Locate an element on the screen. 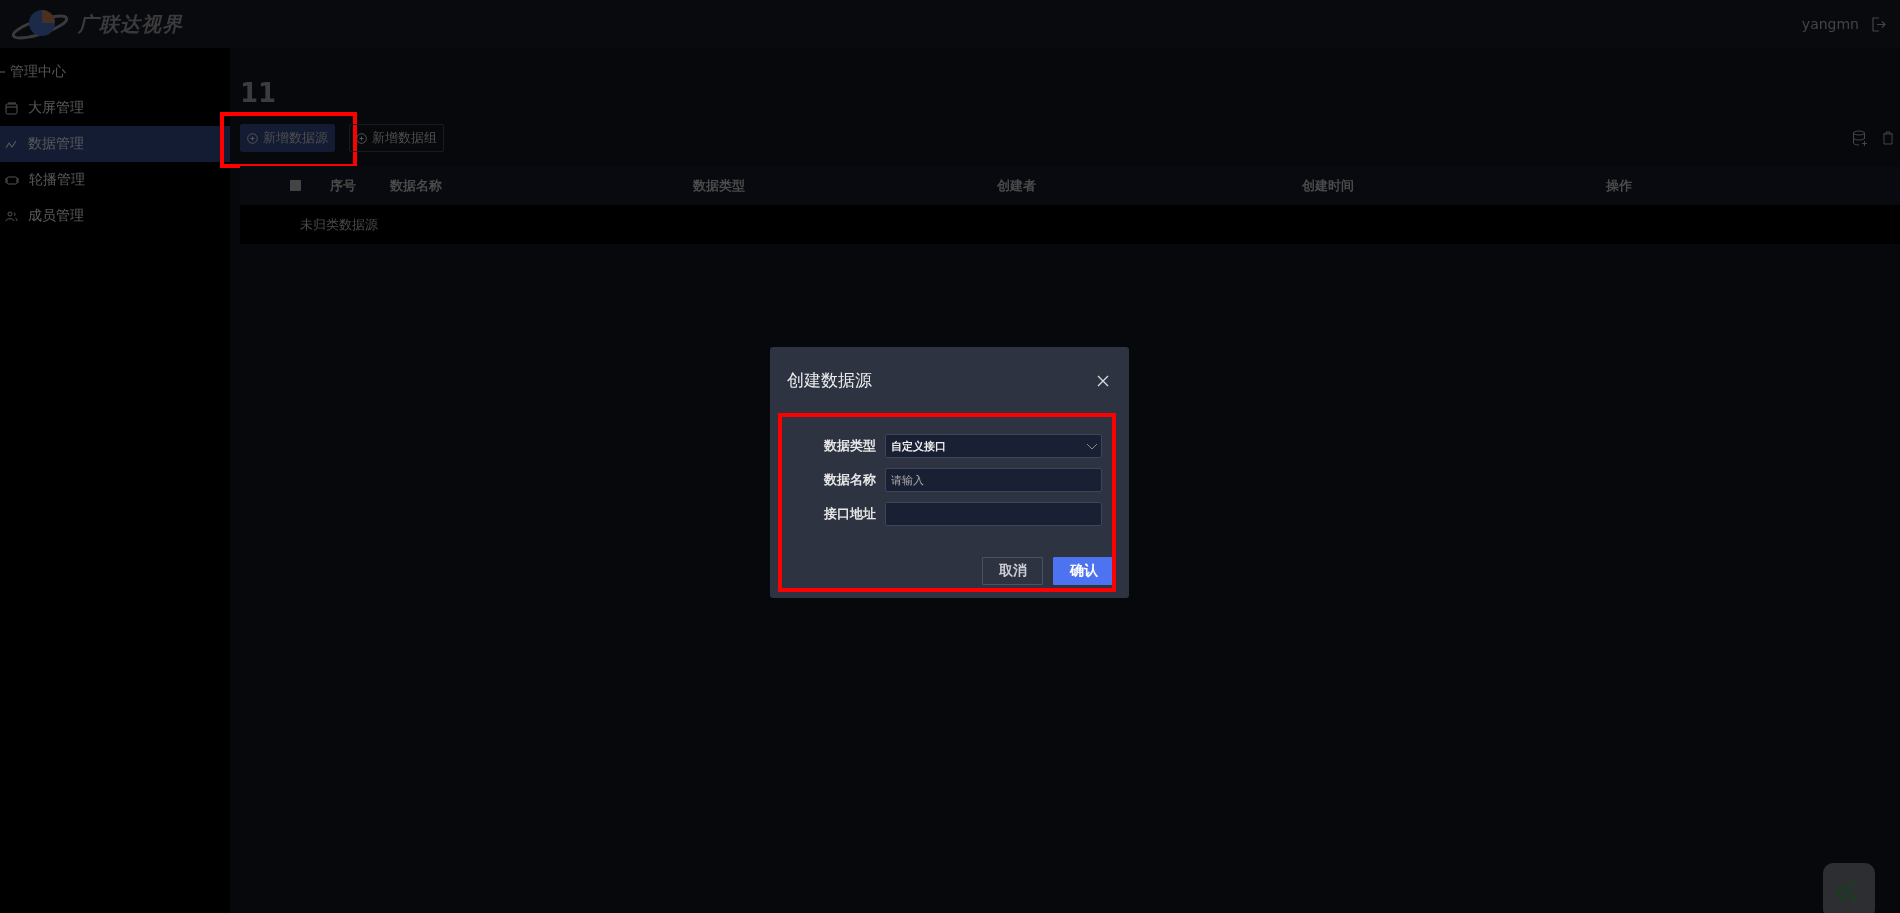 Image resolution: width=1900 pixels, height=913 pixels. carousel-icon is located at coordinates (12, 180).